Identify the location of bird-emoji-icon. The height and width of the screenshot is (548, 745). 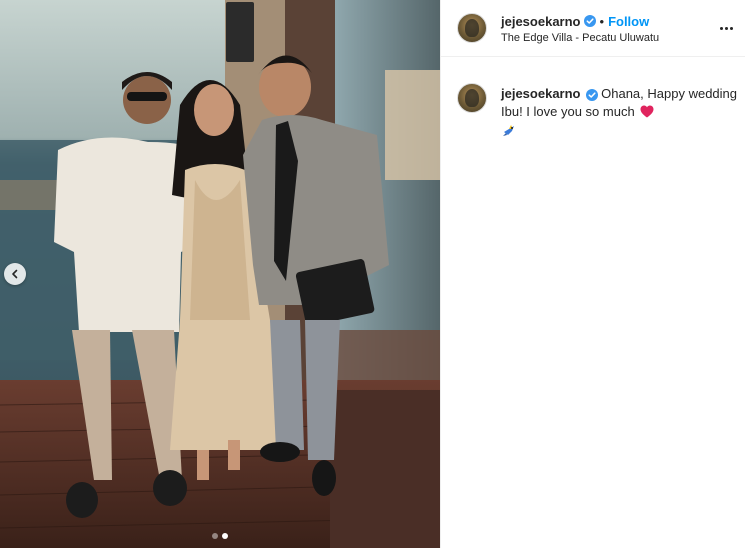
(508, 130).